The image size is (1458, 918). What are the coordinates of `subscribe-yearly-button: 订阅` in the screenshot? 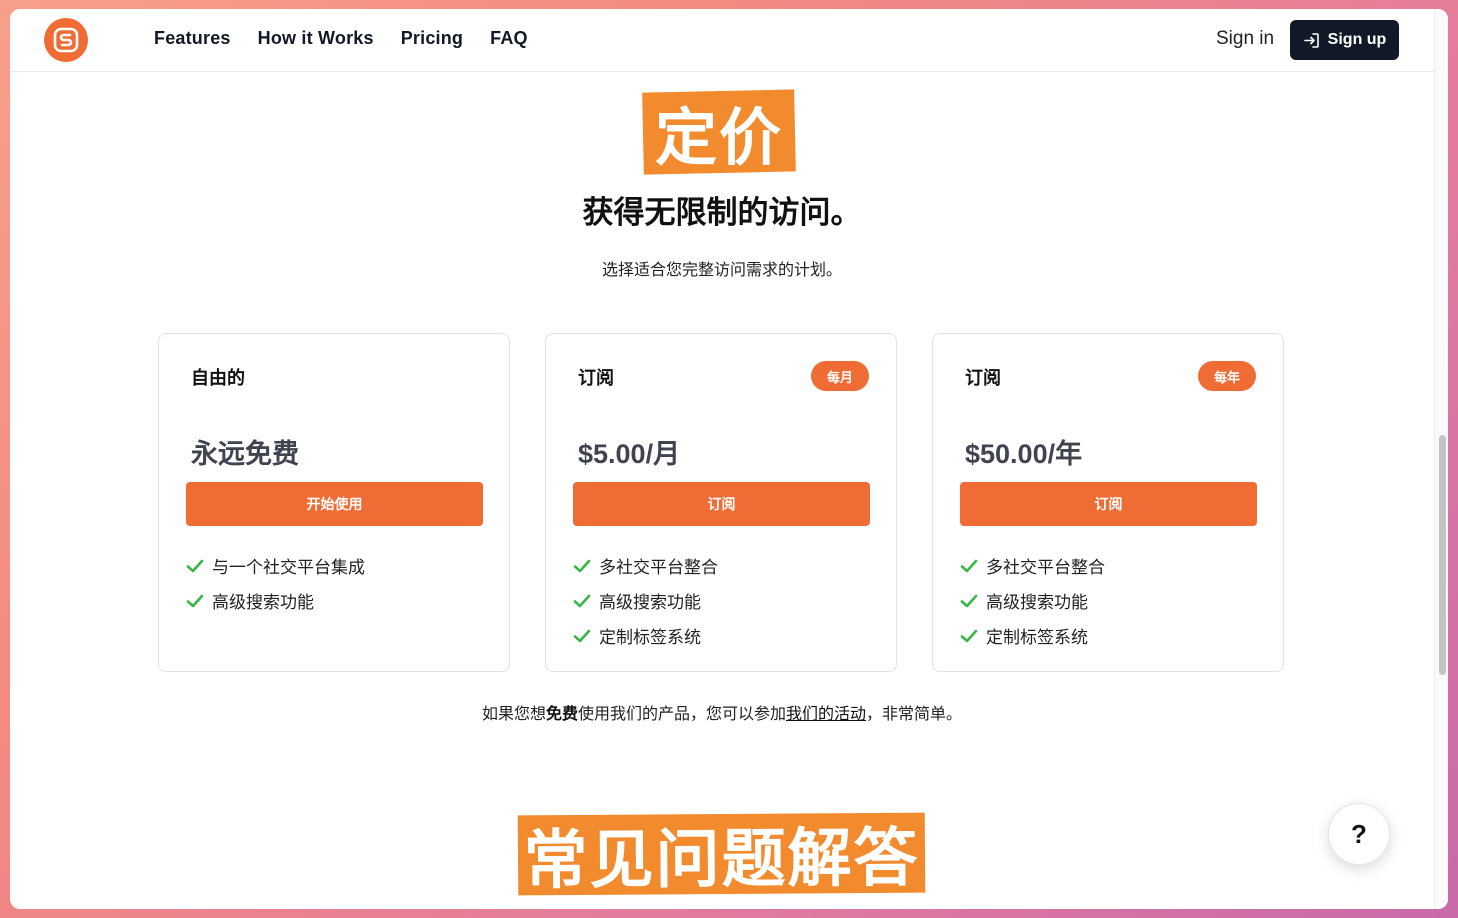 It's located at (1108, 504).